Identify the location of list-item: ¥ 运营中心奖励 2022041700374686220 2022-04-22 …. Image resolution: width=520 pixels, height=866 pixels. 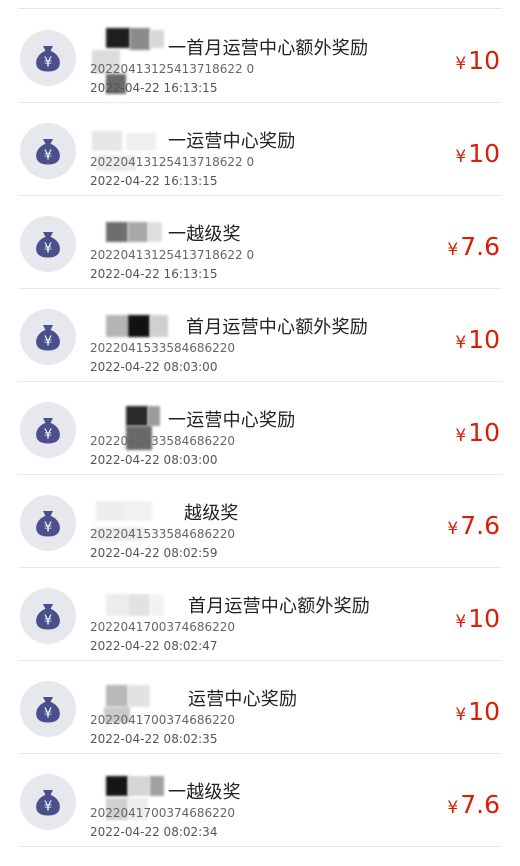
(260, 707).